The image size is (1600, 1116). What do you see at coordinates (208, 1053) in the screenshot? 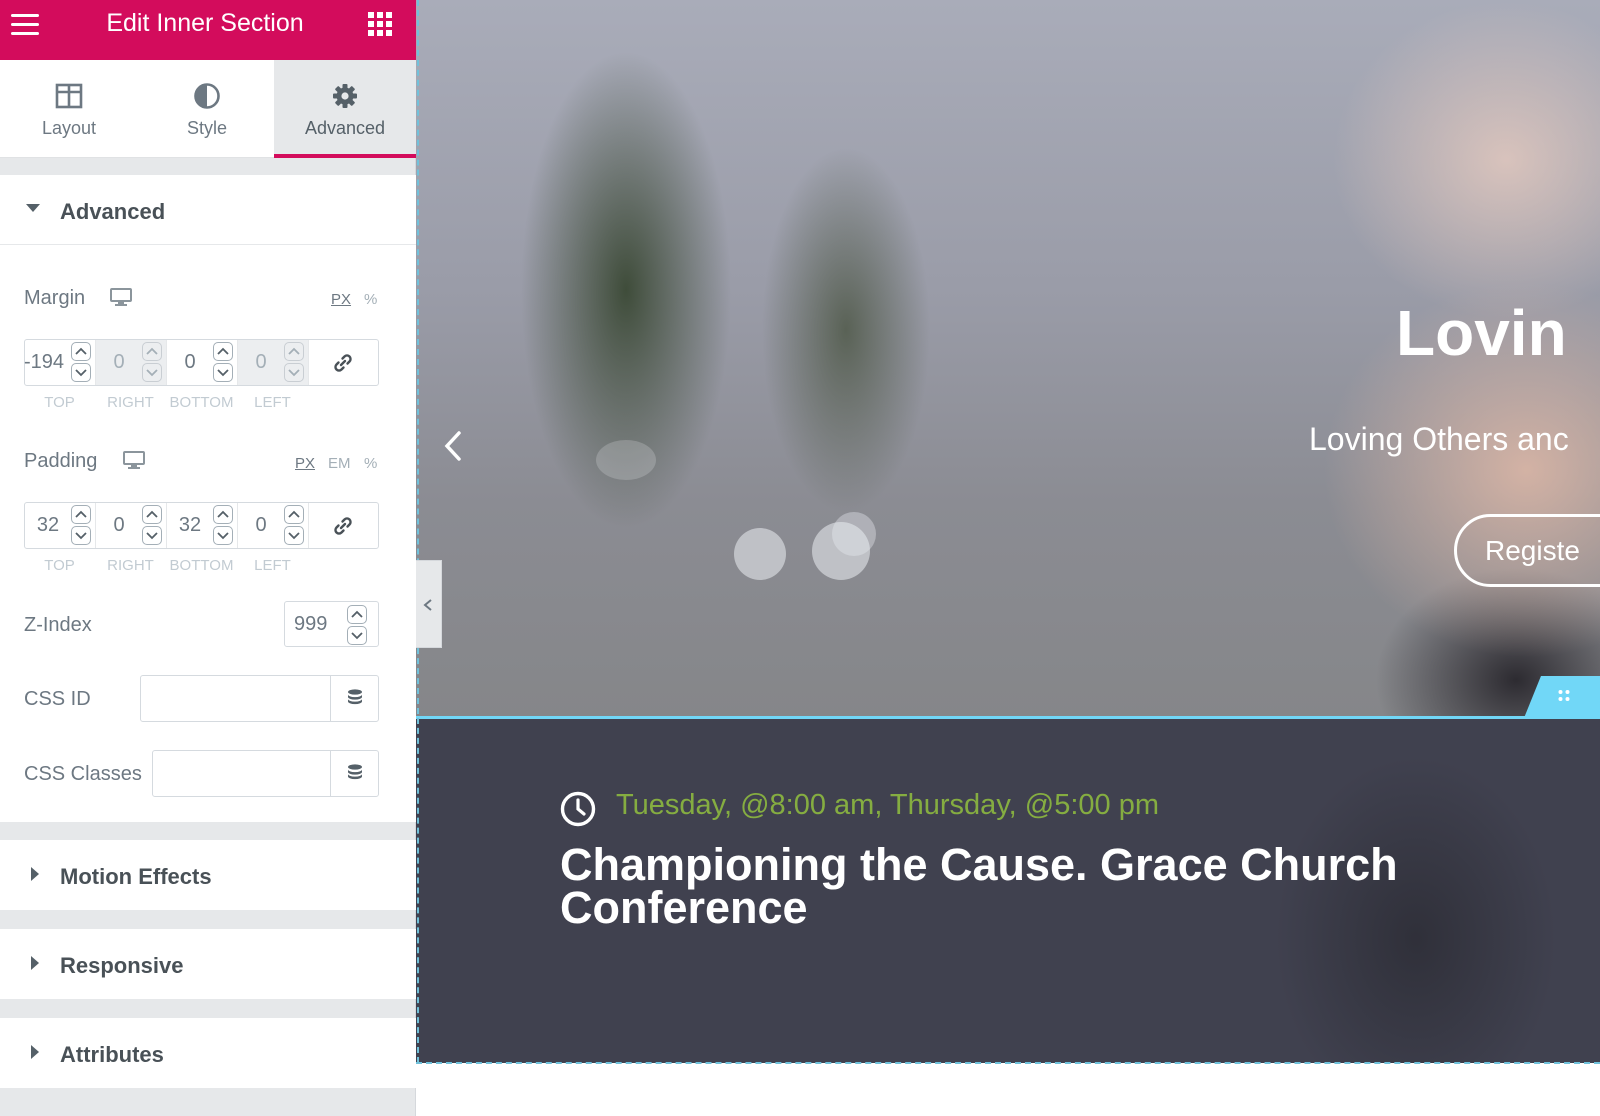
I see `section-attributes-toggle: Attributes` at bounding box center [208, 1053].